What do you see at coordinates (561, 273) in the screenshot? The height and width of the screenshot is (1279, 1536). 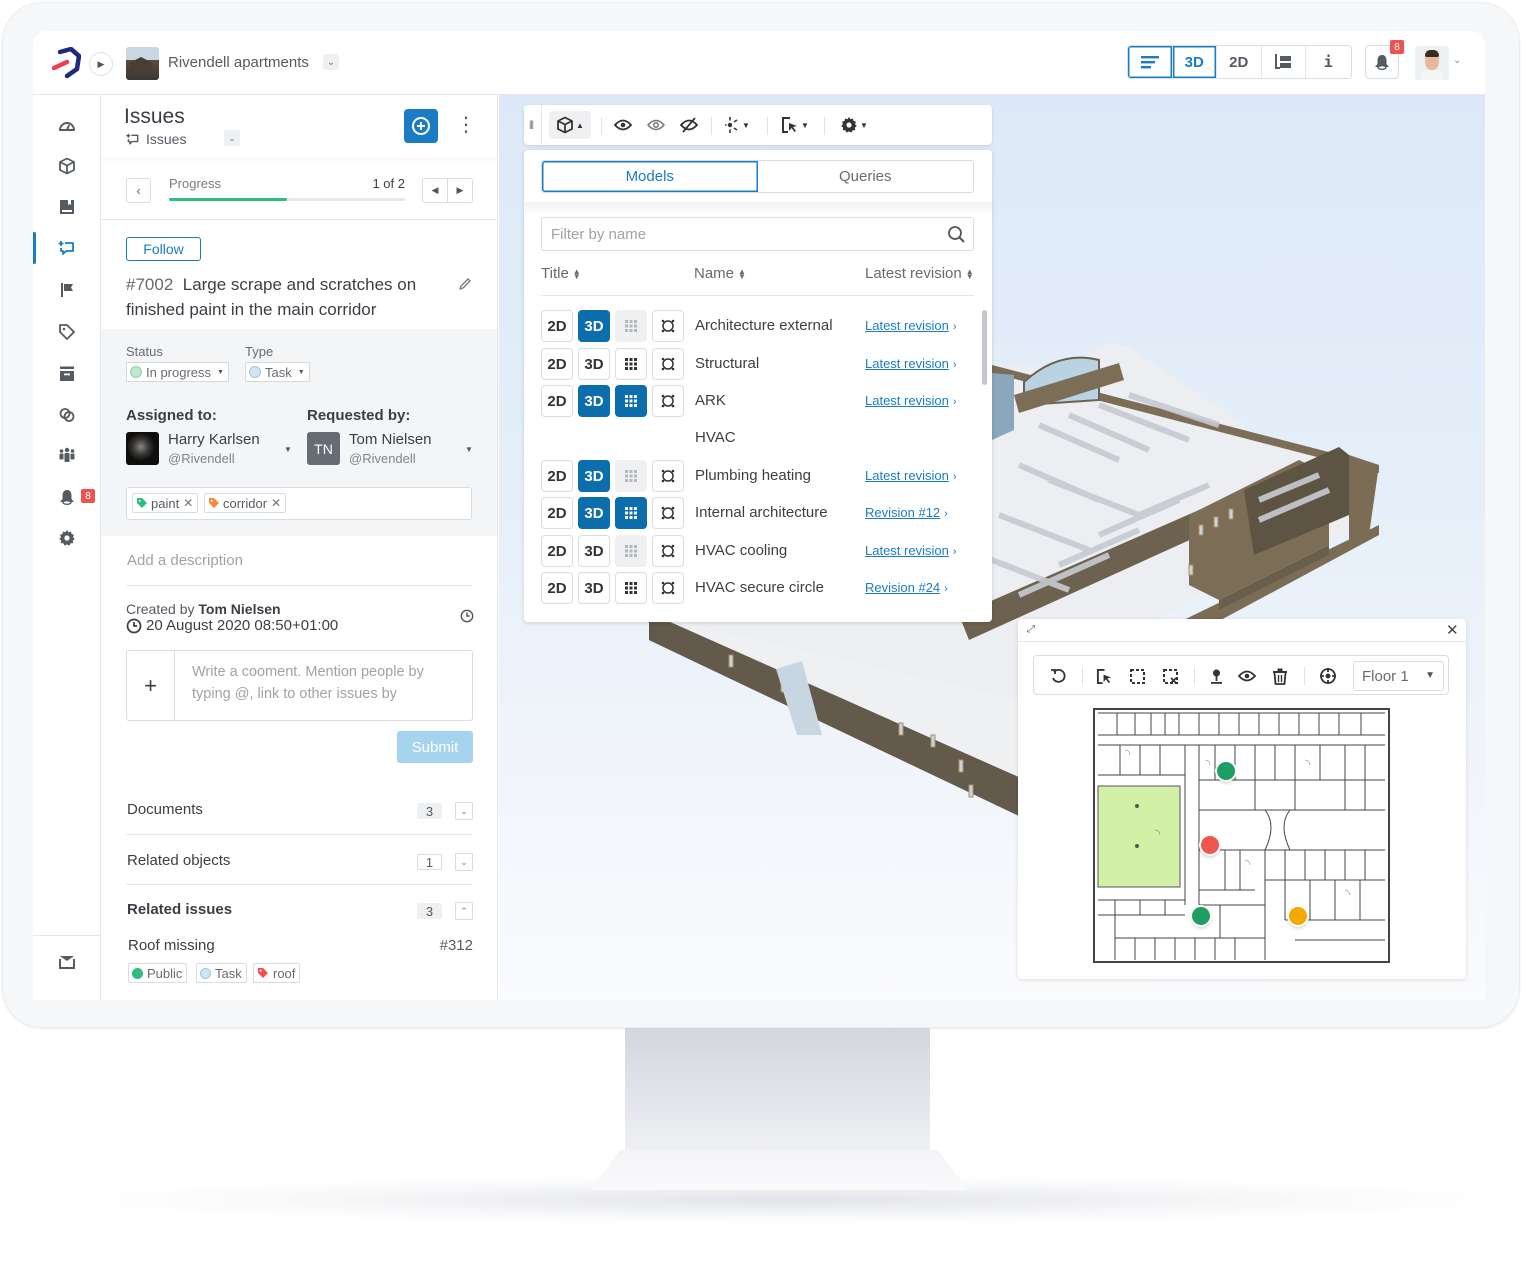 I see `column-title: Title ▲ ▼` at bounding box center [561, 273].